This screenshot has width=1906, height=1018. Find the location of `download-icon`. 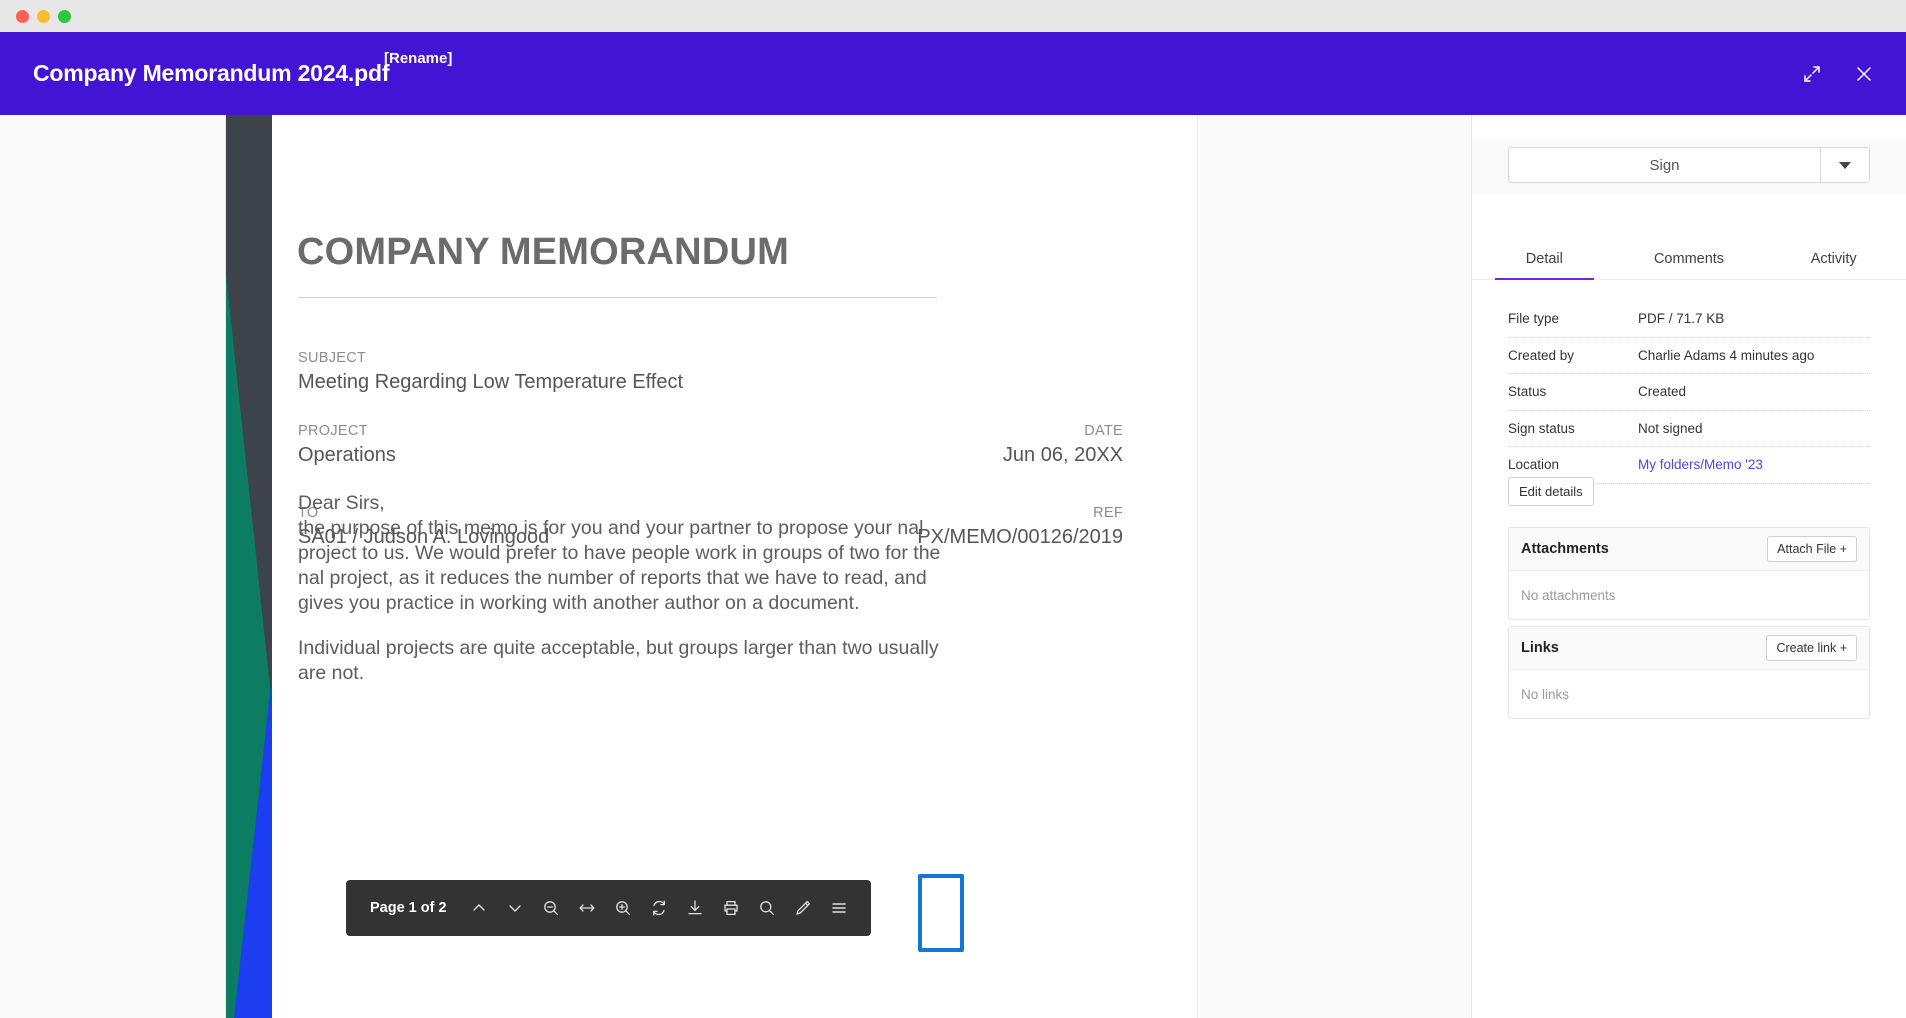

download-icon is located at coordinates (695, 908).